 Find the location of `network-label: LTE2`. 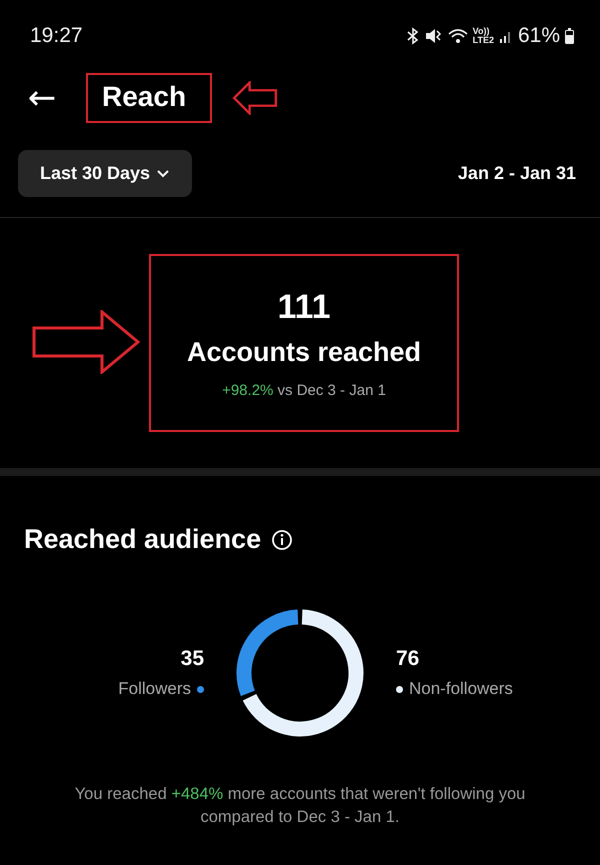

network-label: LTE2 is located at coordinates (483, 40).